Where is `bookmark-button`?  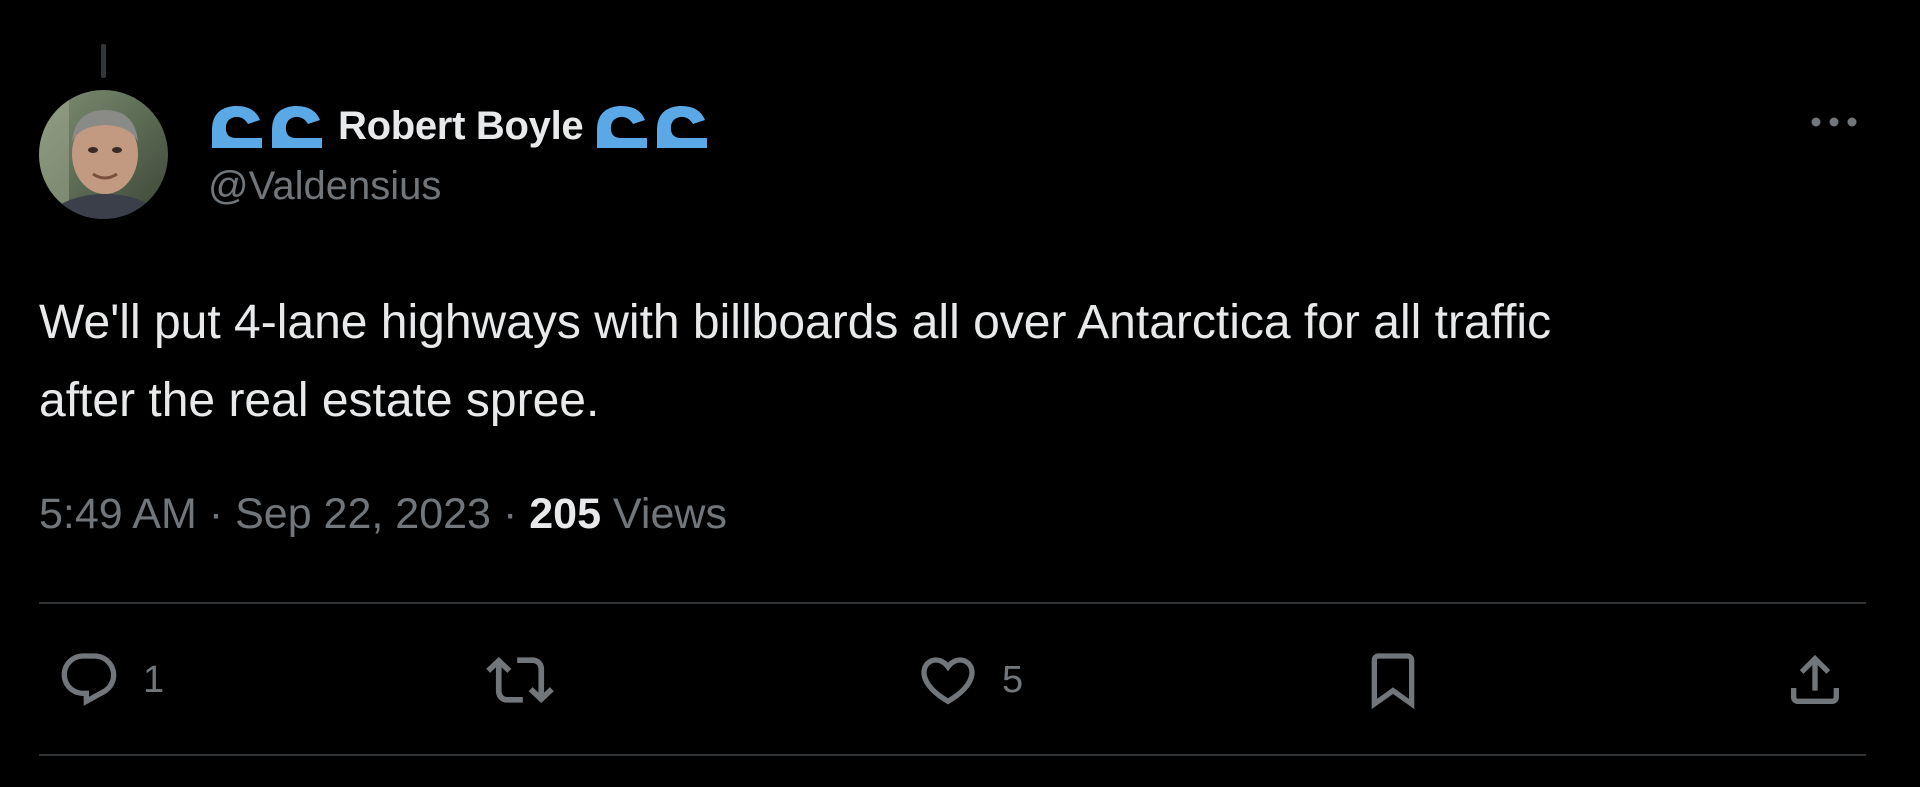
bookmark-button is located at coordinates (1393, 680).